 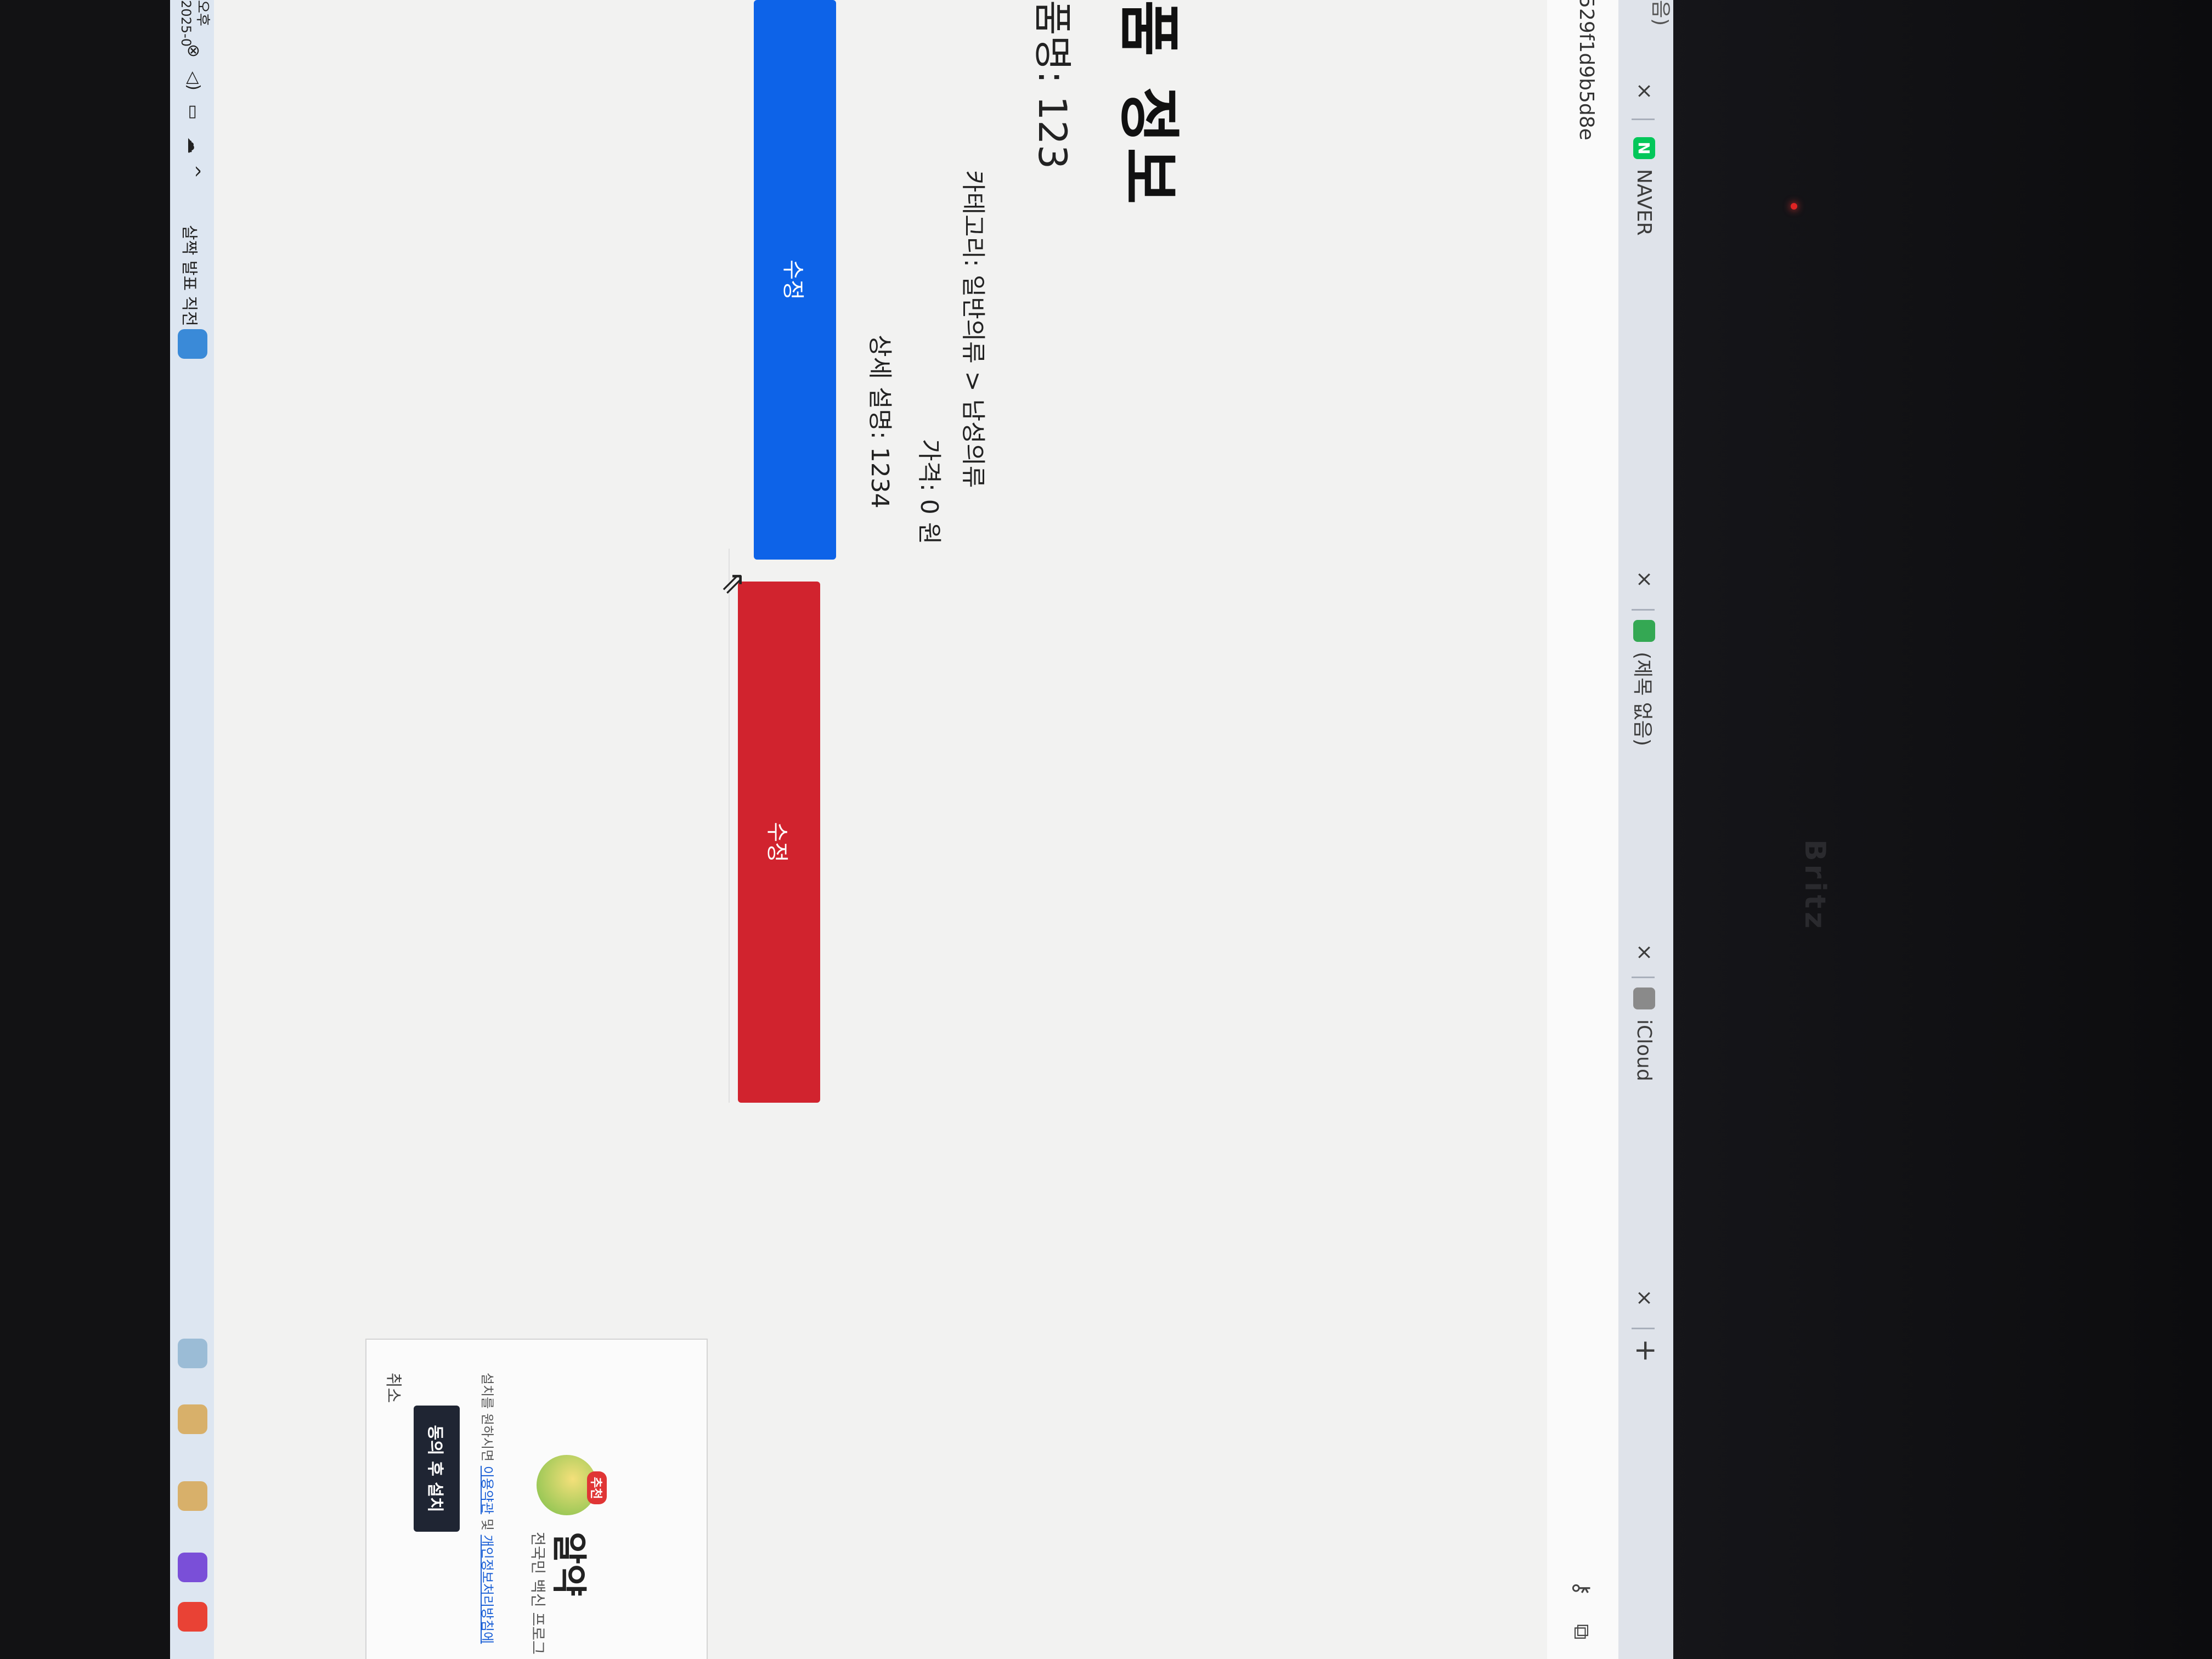 I want to click on tray-chevron-icon: ^, so click(x=193, y=171).